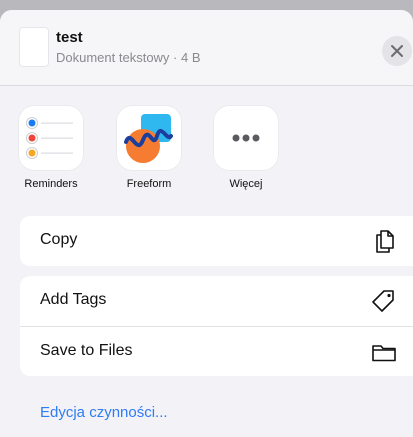  I want to click on app-label-freeform: Freeform, so click(149, 184).